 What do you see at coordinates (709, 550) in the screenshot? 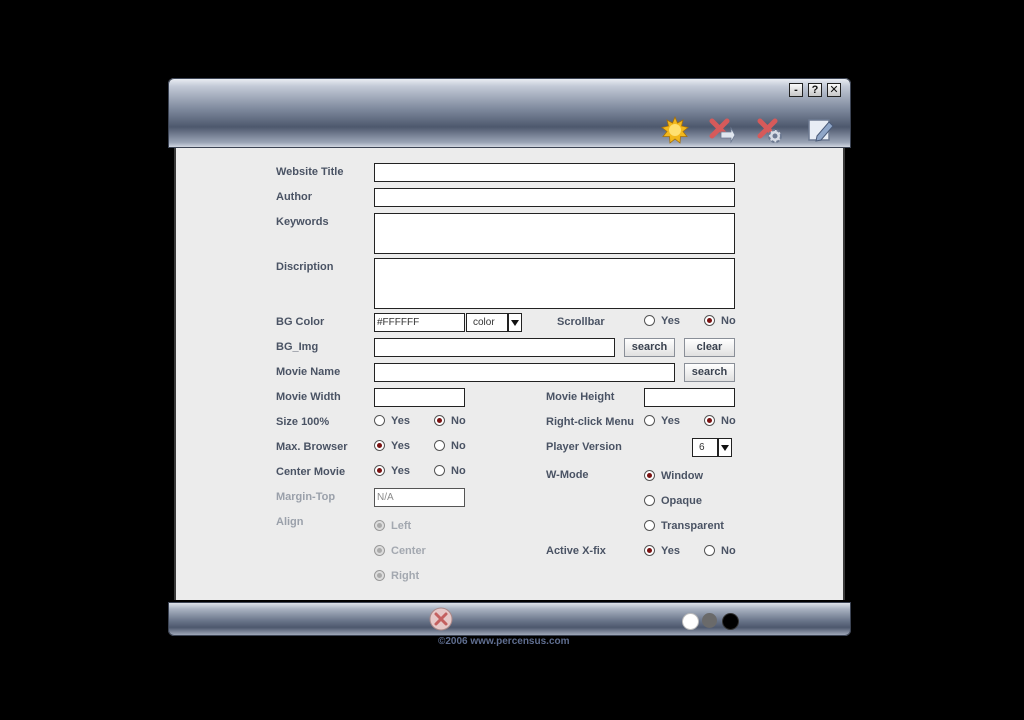
I see `active-xfix-no-radio` at bounding box center [709, 550].